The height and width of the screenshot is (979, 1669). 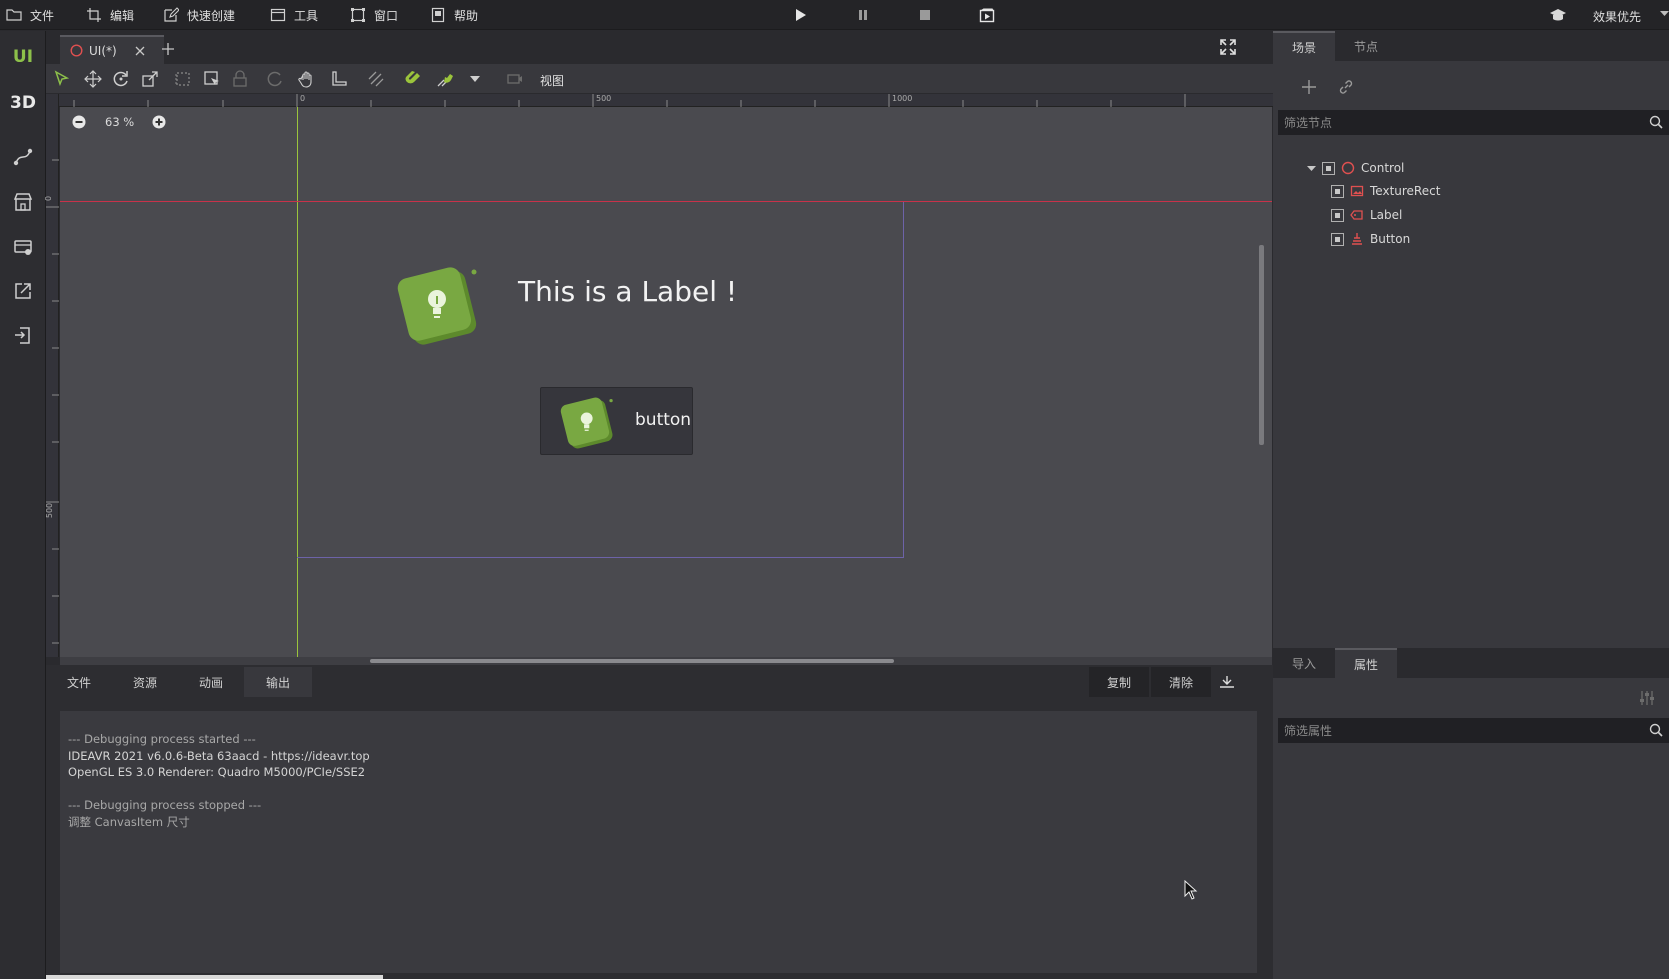 I want to click on mouse-cursor-icon, so click(x=1191, y=890).